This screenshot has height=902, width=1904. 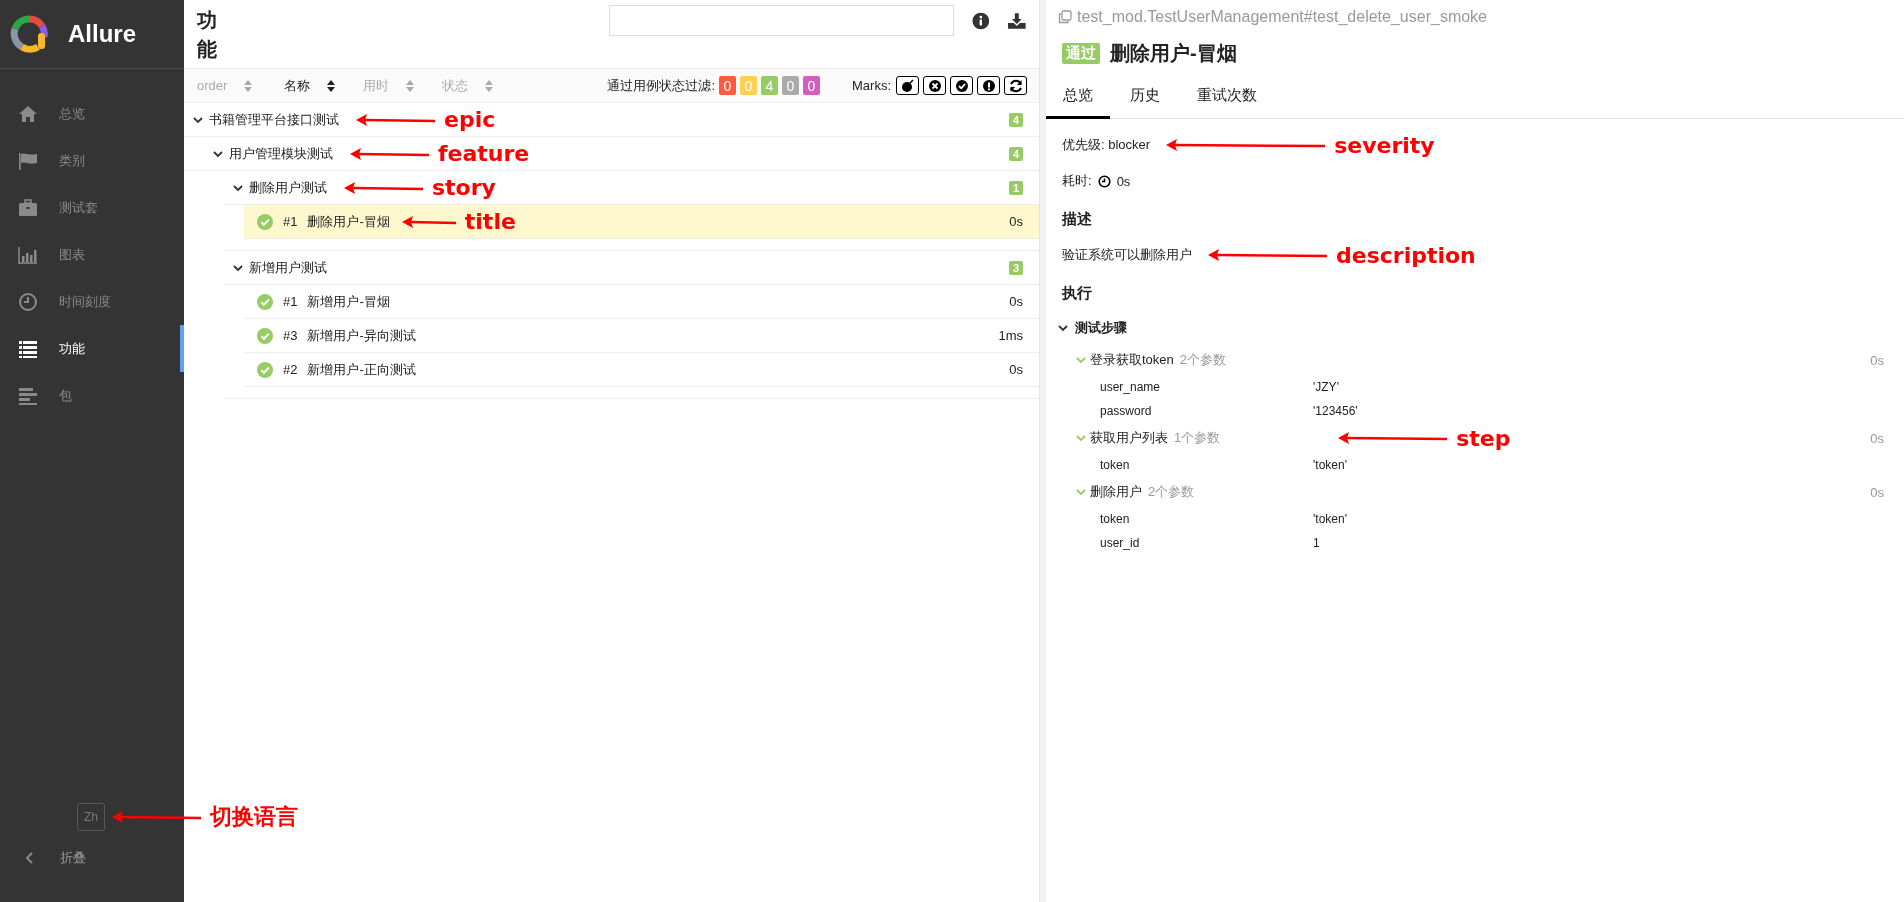 I want to click on tree-node: 新增用户测试 3, so click(x=631, y=268).